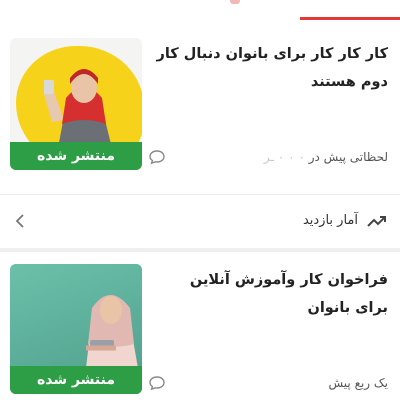  I want to click on active-tab-indicator, so click(350, 18).